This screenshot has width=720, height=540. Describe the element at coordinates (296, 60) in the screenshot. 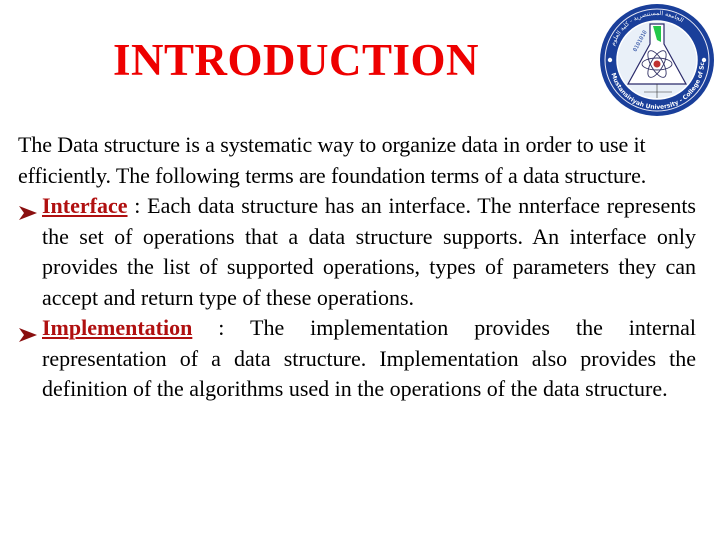

I see `slide-title: INTRODUCTION` at that location.